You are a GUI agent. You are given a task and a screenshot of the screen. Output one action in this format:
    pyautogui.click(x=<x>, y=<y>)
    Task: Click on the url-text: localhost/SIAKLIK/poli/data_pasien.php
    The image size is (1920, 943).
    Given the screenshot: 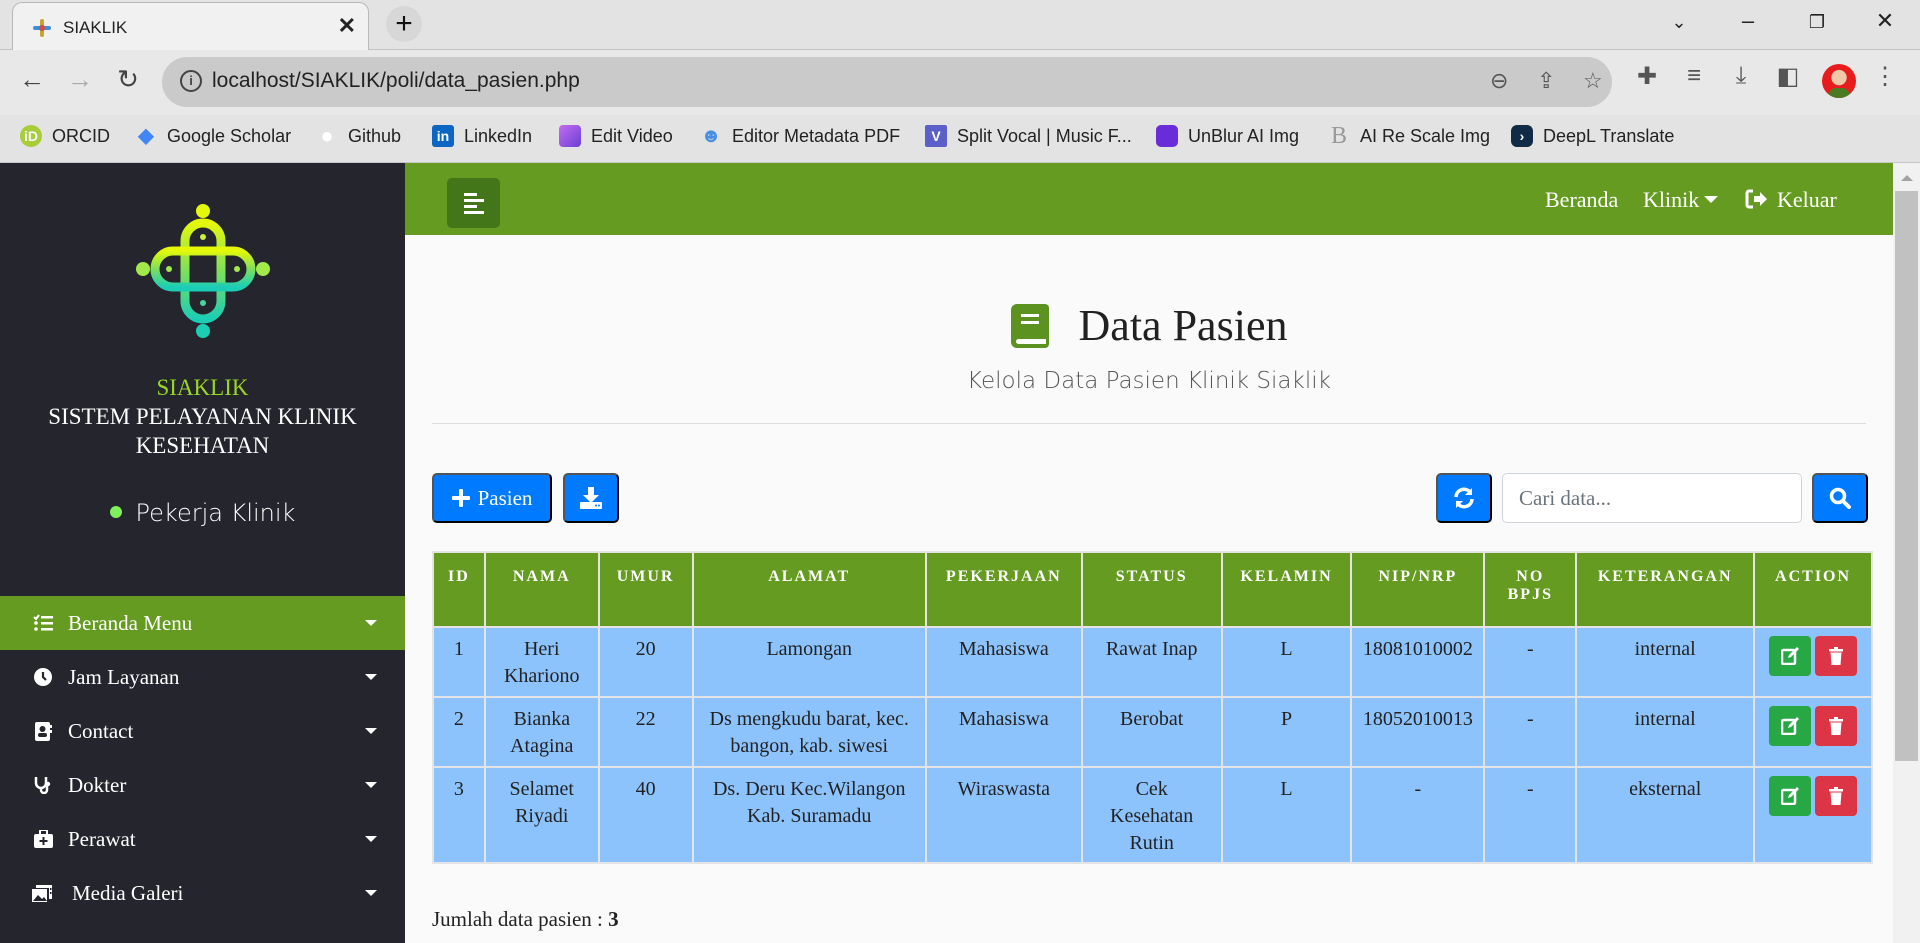 What is the action you would take?
    pyautogui.click(x=396, y=81)
    